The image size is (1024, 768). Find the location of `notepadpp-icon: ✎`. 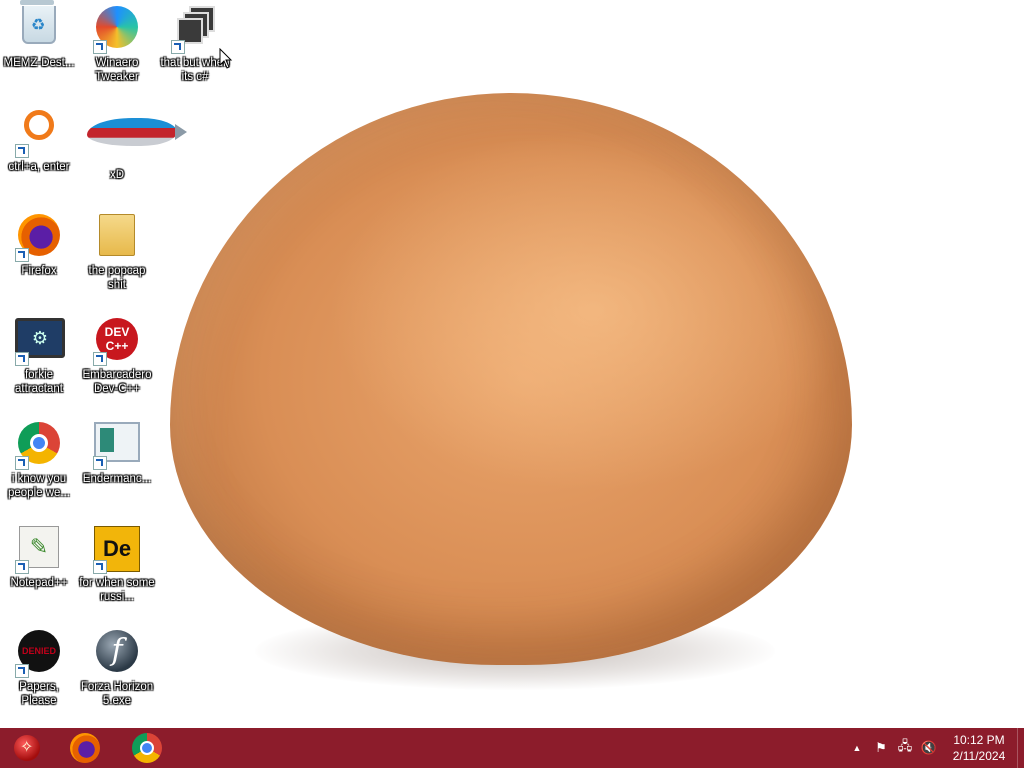

notepadpp-icon: ✎ is located at coordinates (39, 550).